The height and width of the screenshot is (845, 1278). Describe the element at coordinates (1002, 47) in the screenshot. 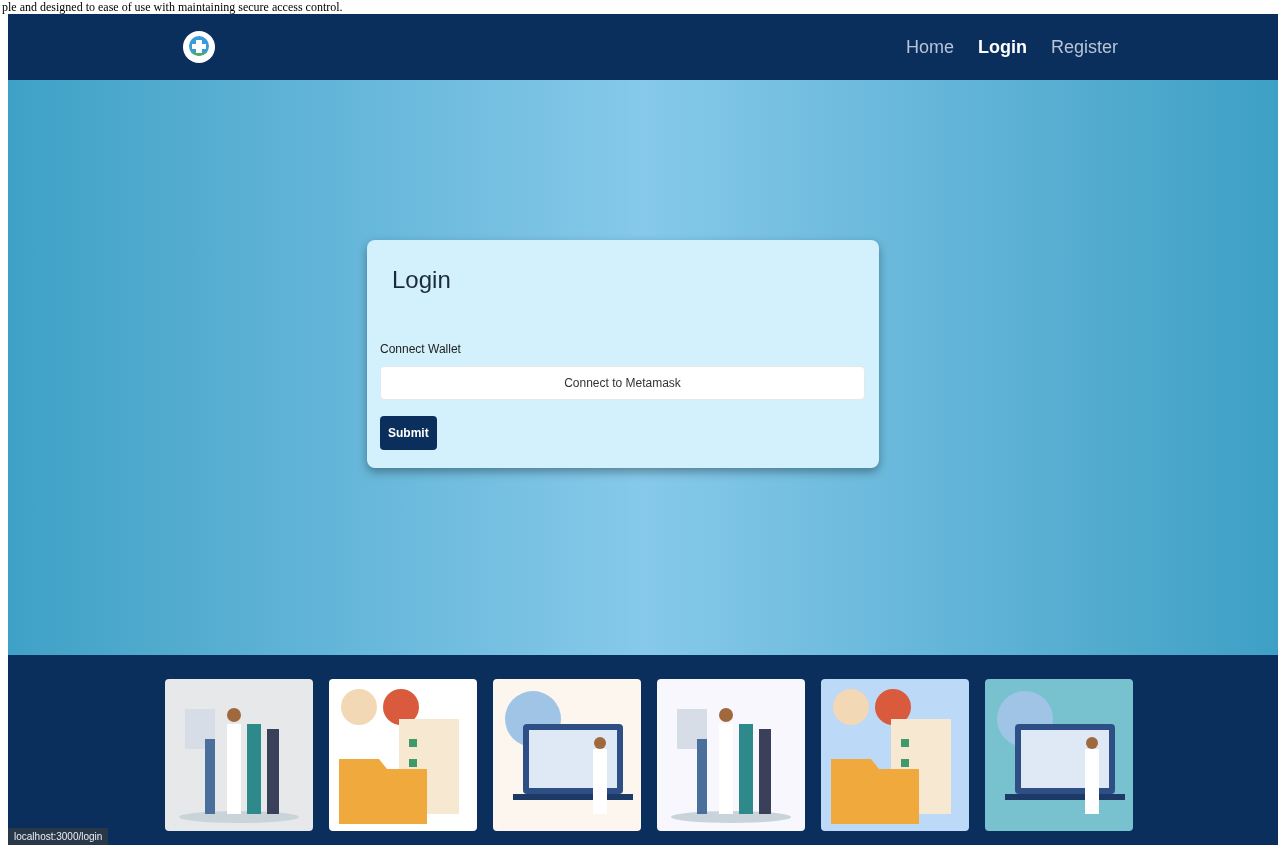

I see `nav-link: Login` at that location.